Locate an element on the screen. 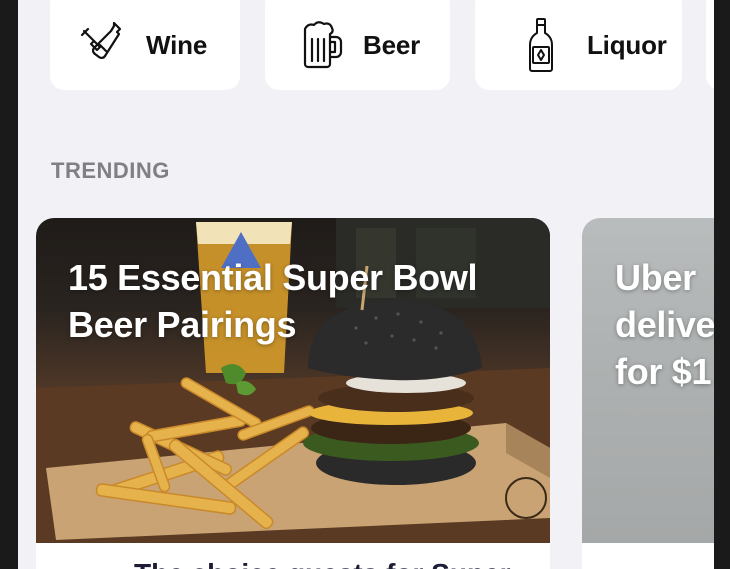 The height and width of the screenshot is (569, 730). trending-card-partial: Uber delive for $1 is located at coordinates (648, 393).